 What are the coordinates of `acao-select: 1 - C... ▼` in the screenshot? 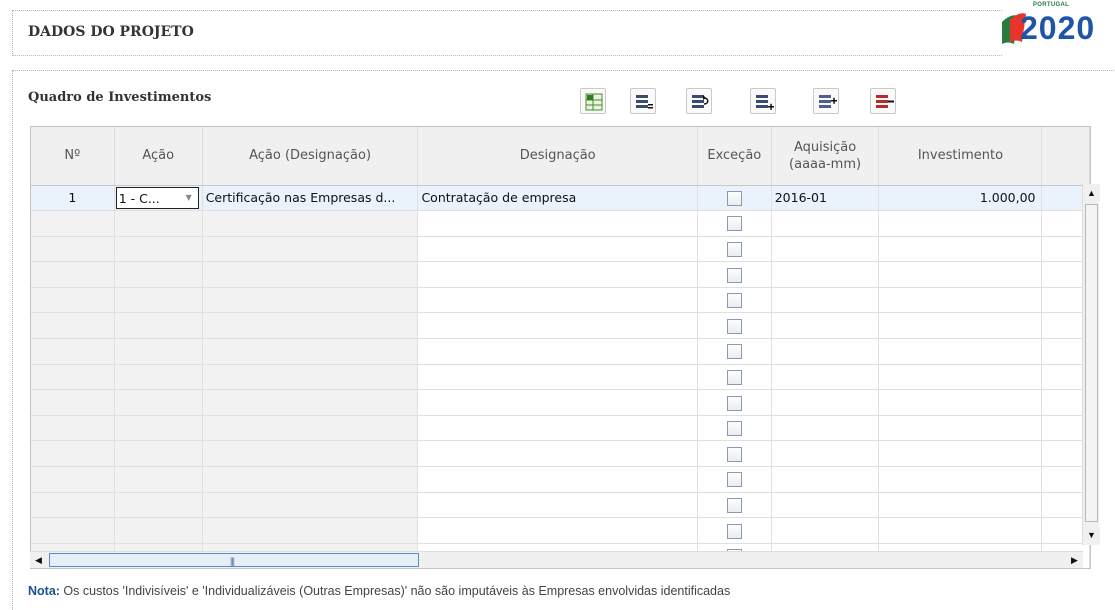 It's located at (157, 197).